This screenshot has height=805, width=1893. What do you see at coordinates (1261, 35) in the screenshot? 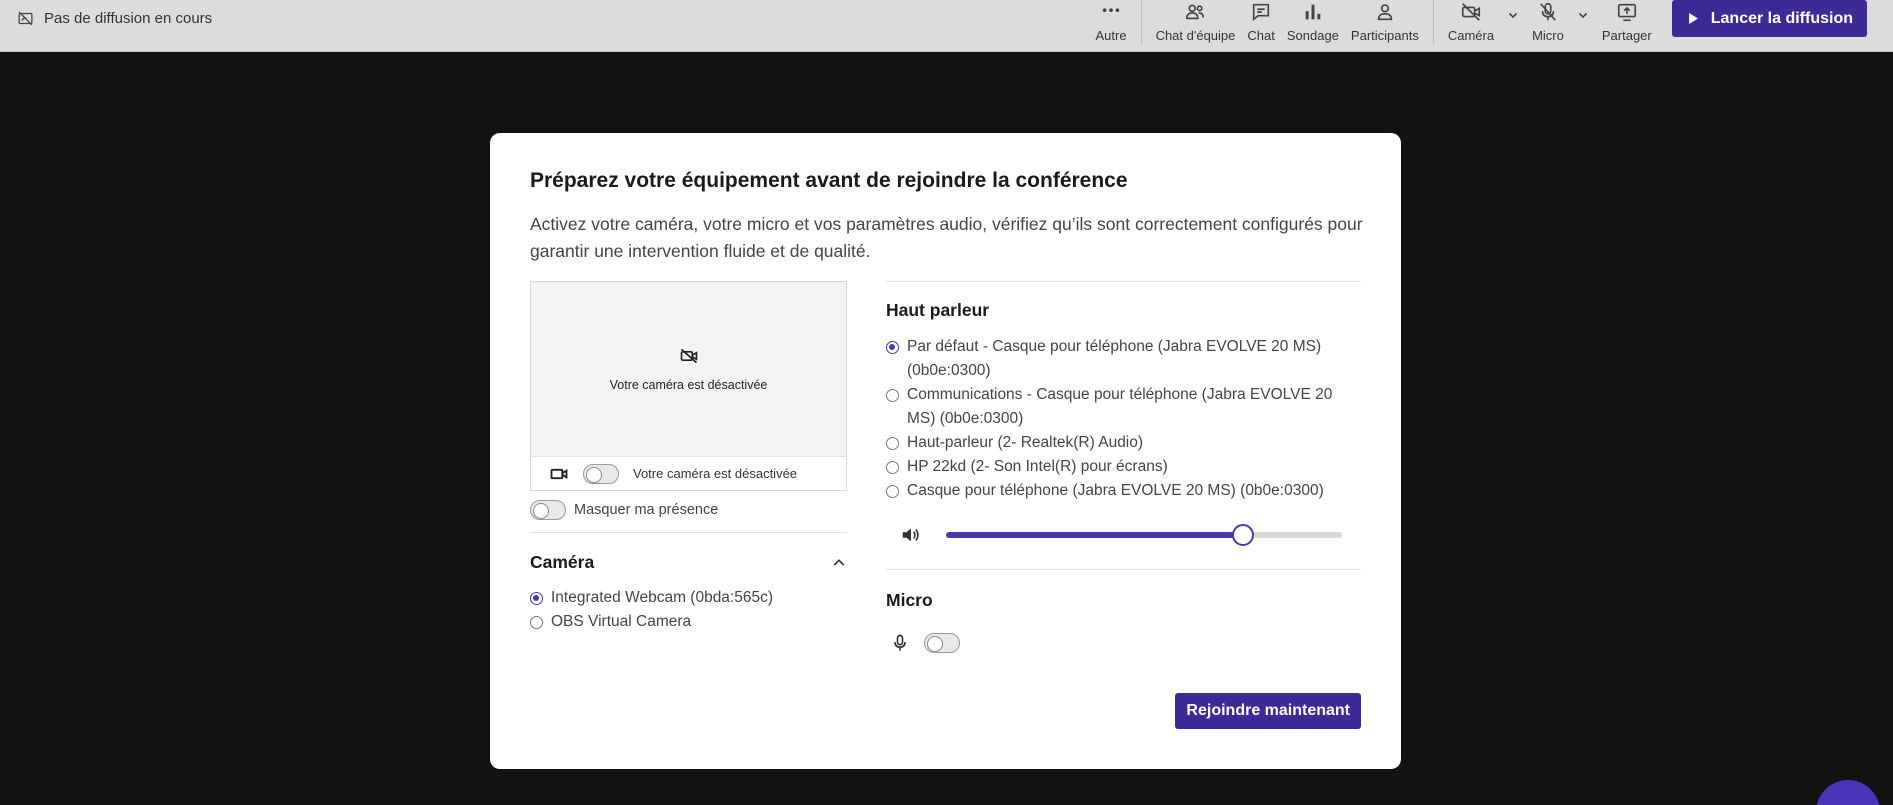
I see `chat-label: Chat` at bounding box center [1261, 35].